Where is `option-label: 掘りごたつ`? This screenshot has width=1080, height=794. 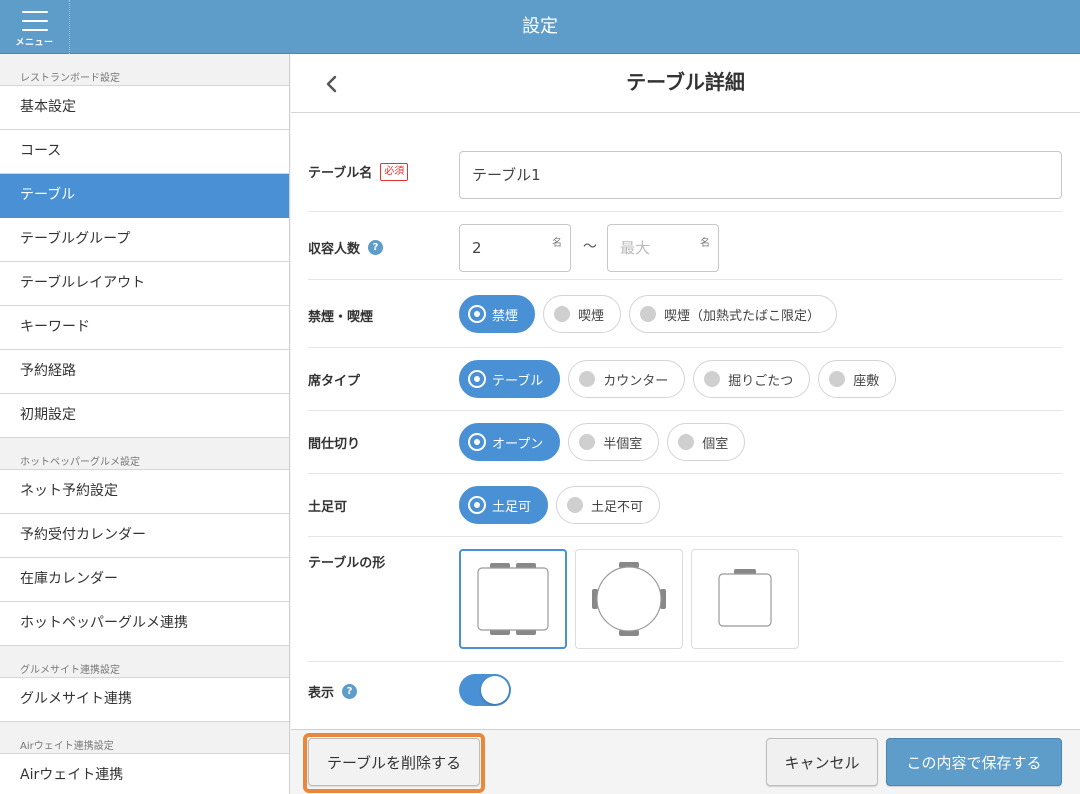
option-label: 掘りごたつ is located at coordinates (761, 381).